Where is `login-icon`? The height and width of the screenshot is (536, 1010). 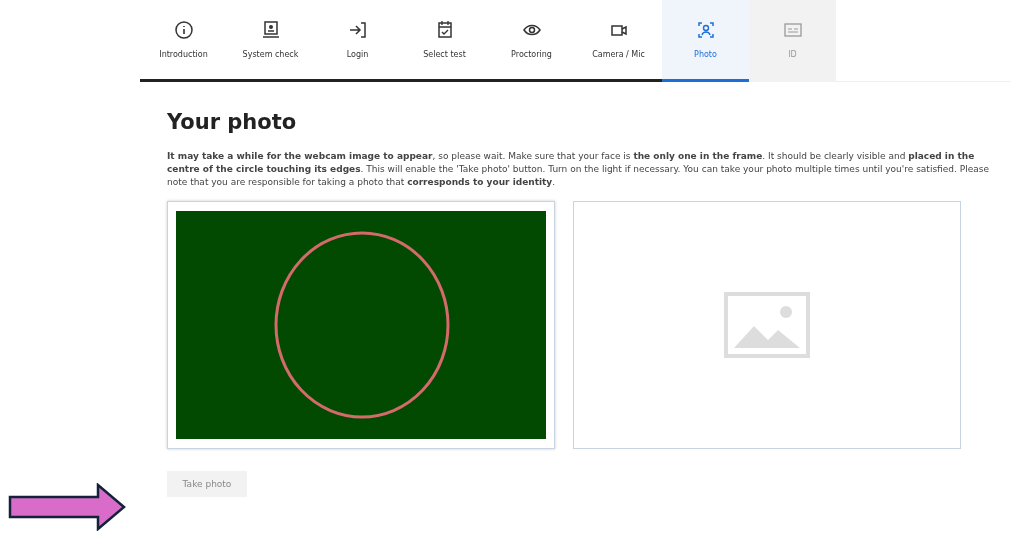 login-icon is located at coordinates (357, 30).